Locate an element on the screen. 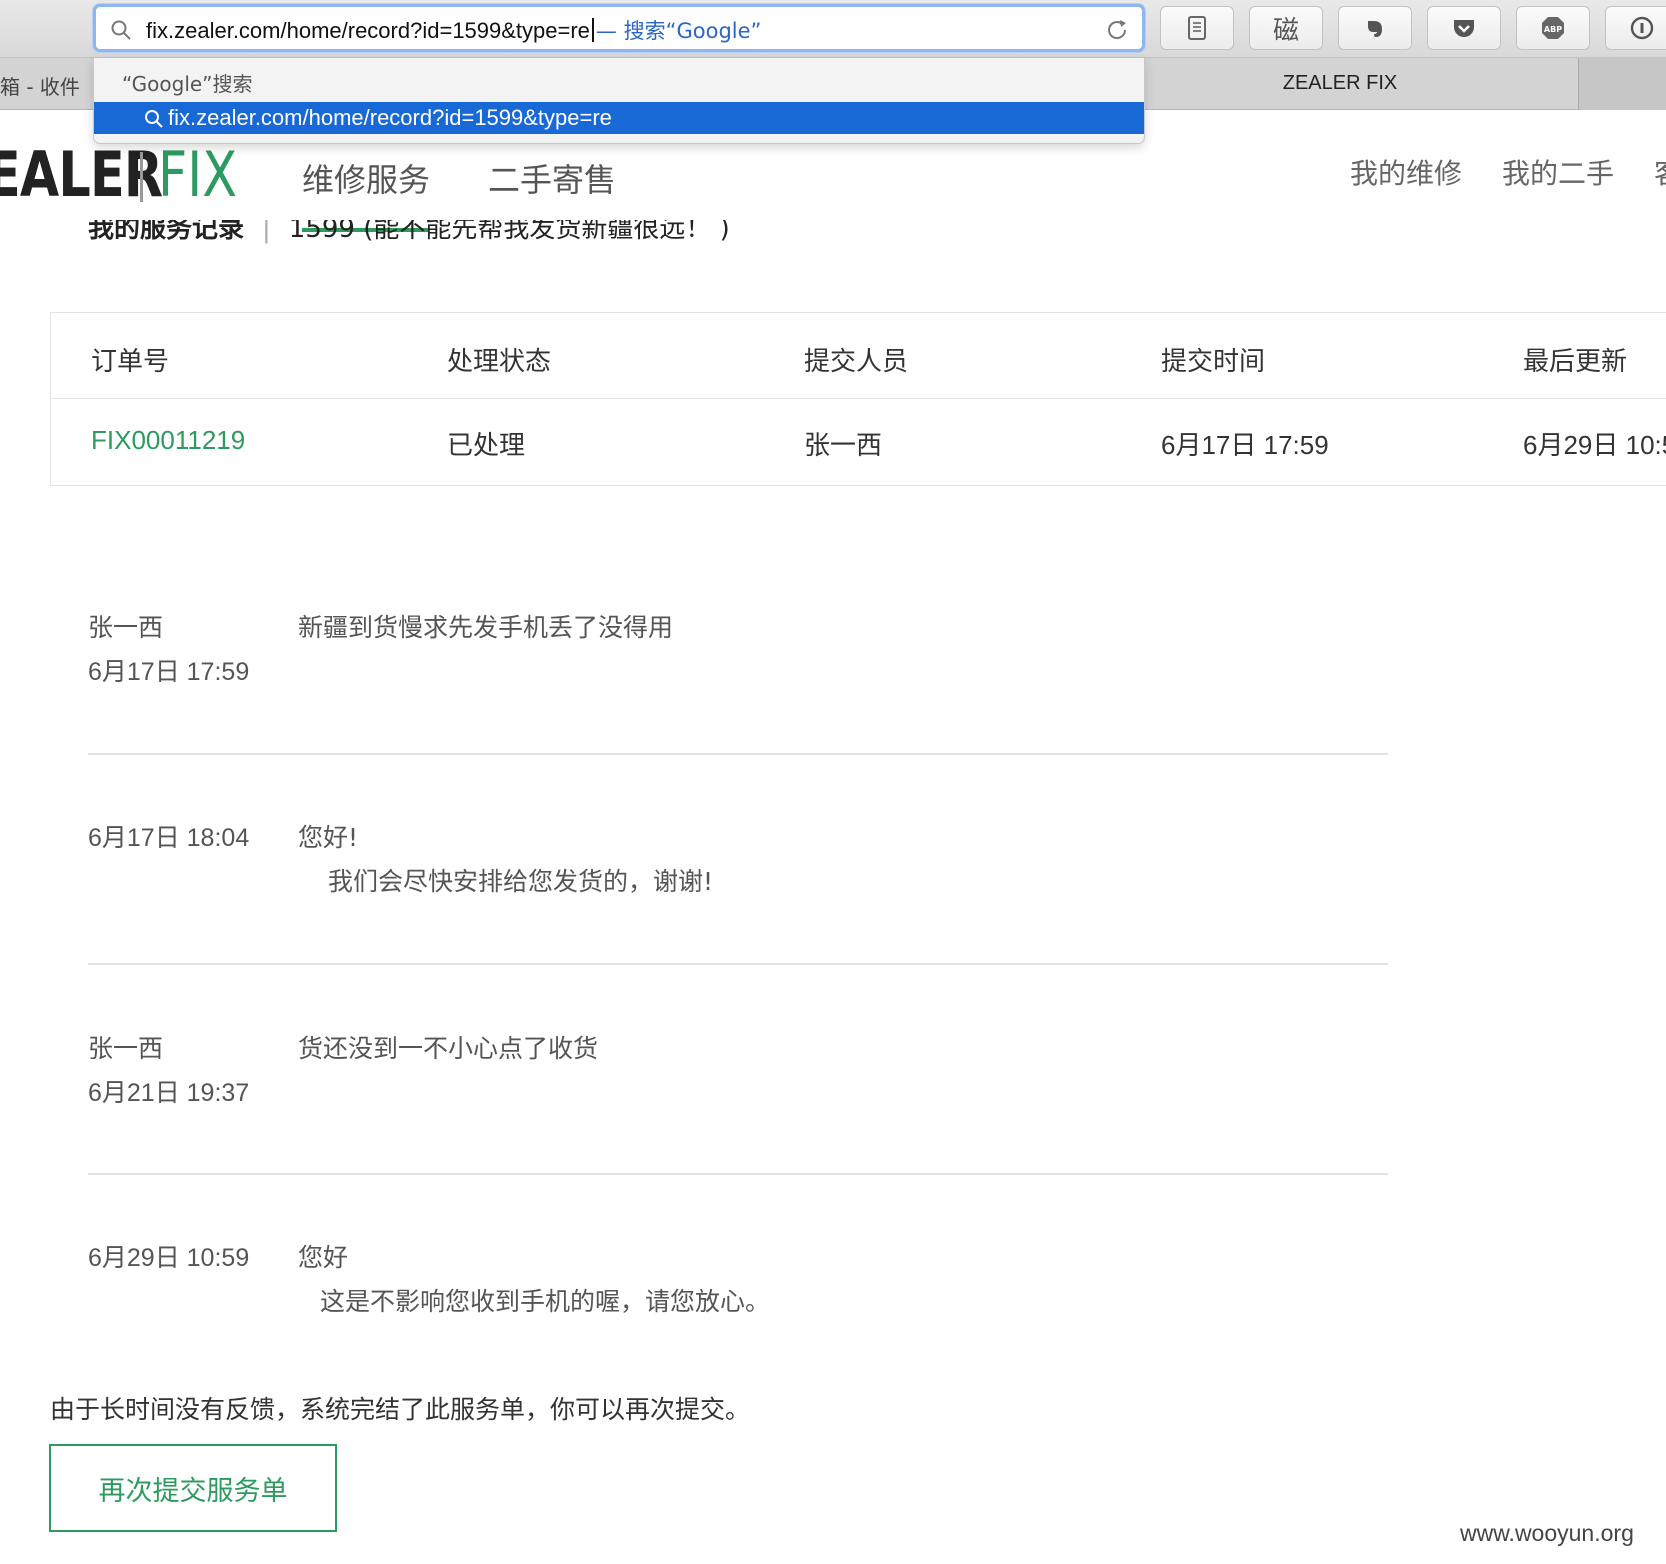 This screenshot has height=1564, width=1666. nav-my-repairs: 我的维修 is located at coordinates (1406, 172).